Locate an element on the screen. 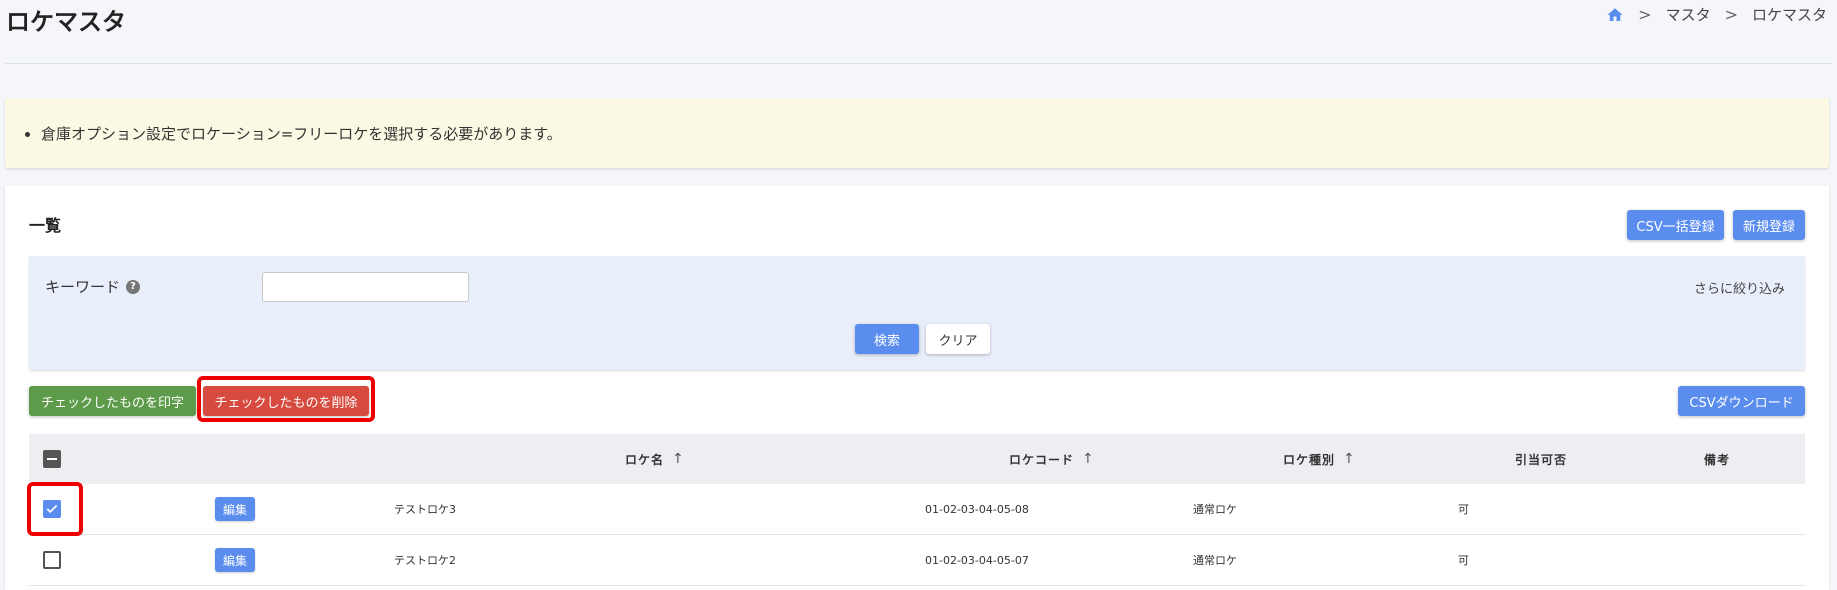 This screenshot has height=590, width=1837. delete-button-highlight is located at coordinates (286, 399).